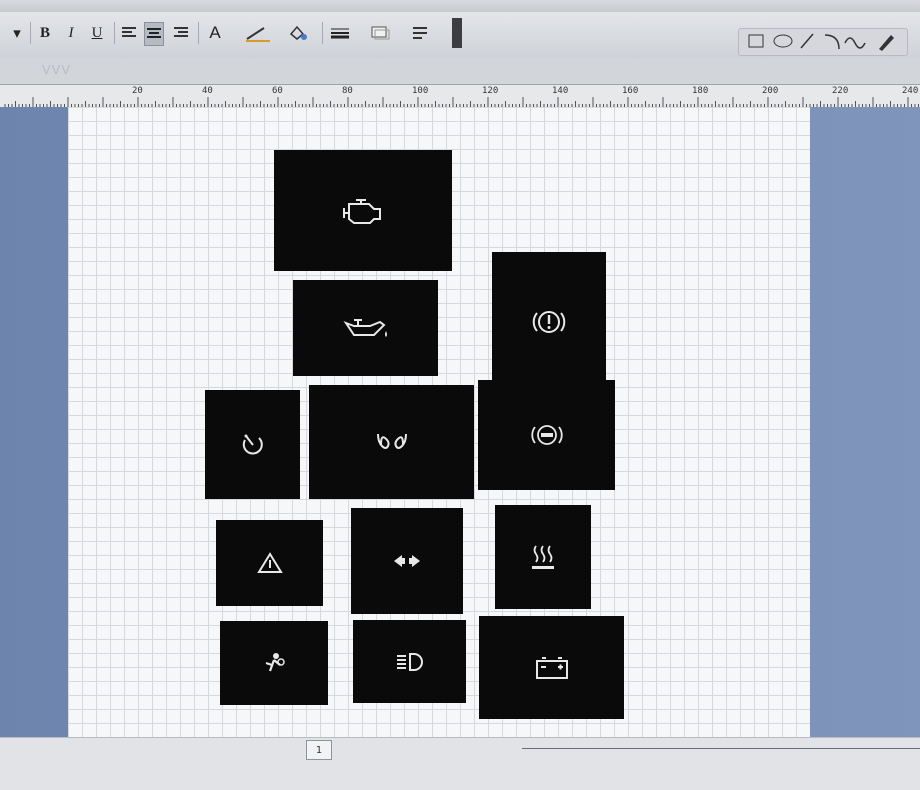 The width and height of the screenshot is (920, 790). What do you see at coordinates (700, 91) in the screenshot?
I see `ruler-tick-label: 180` at bounding box center [700, 91].